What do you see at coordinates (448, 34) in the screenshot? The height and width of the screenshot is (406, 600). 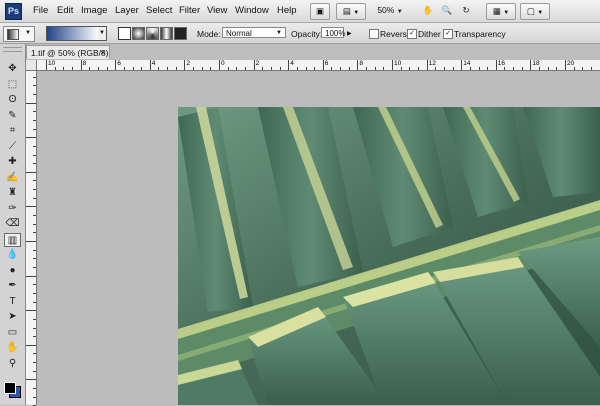 I see `transparency-checkbox: ✓` at bounding box center [448, 34].